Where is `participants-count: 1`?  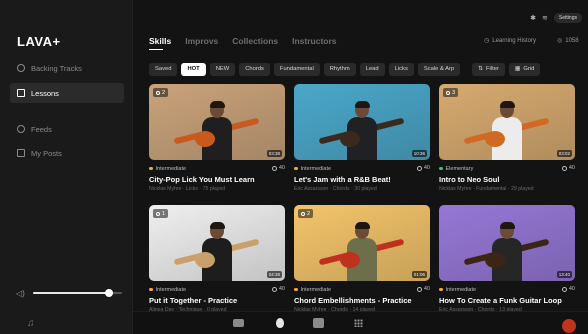 participants-count: 1 is located at coordinates (164, 213).